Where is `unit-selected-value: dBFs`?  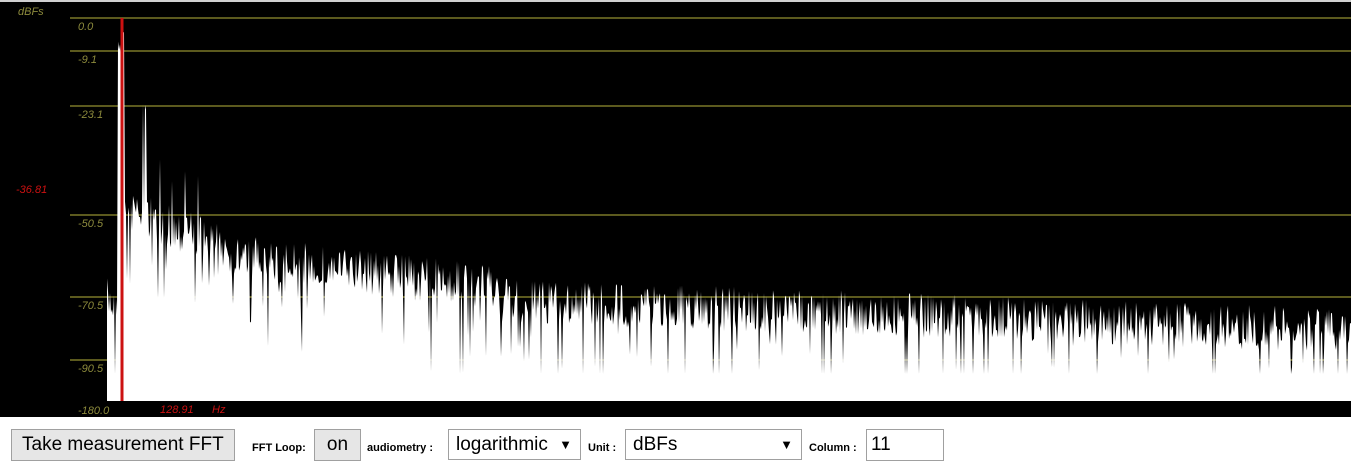
unit-selected-value: dBFs is located at coordinates (655, 444).